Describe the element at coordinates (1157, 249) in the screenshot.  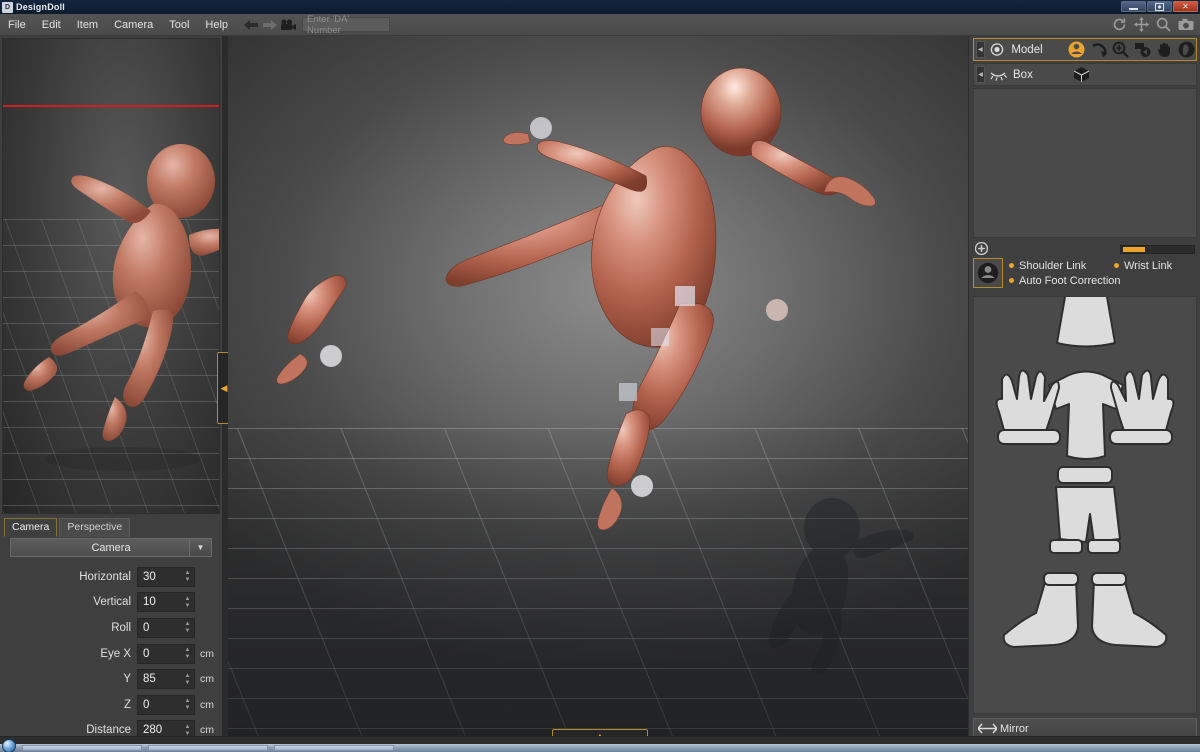
I see `opacity-slider` at that location.